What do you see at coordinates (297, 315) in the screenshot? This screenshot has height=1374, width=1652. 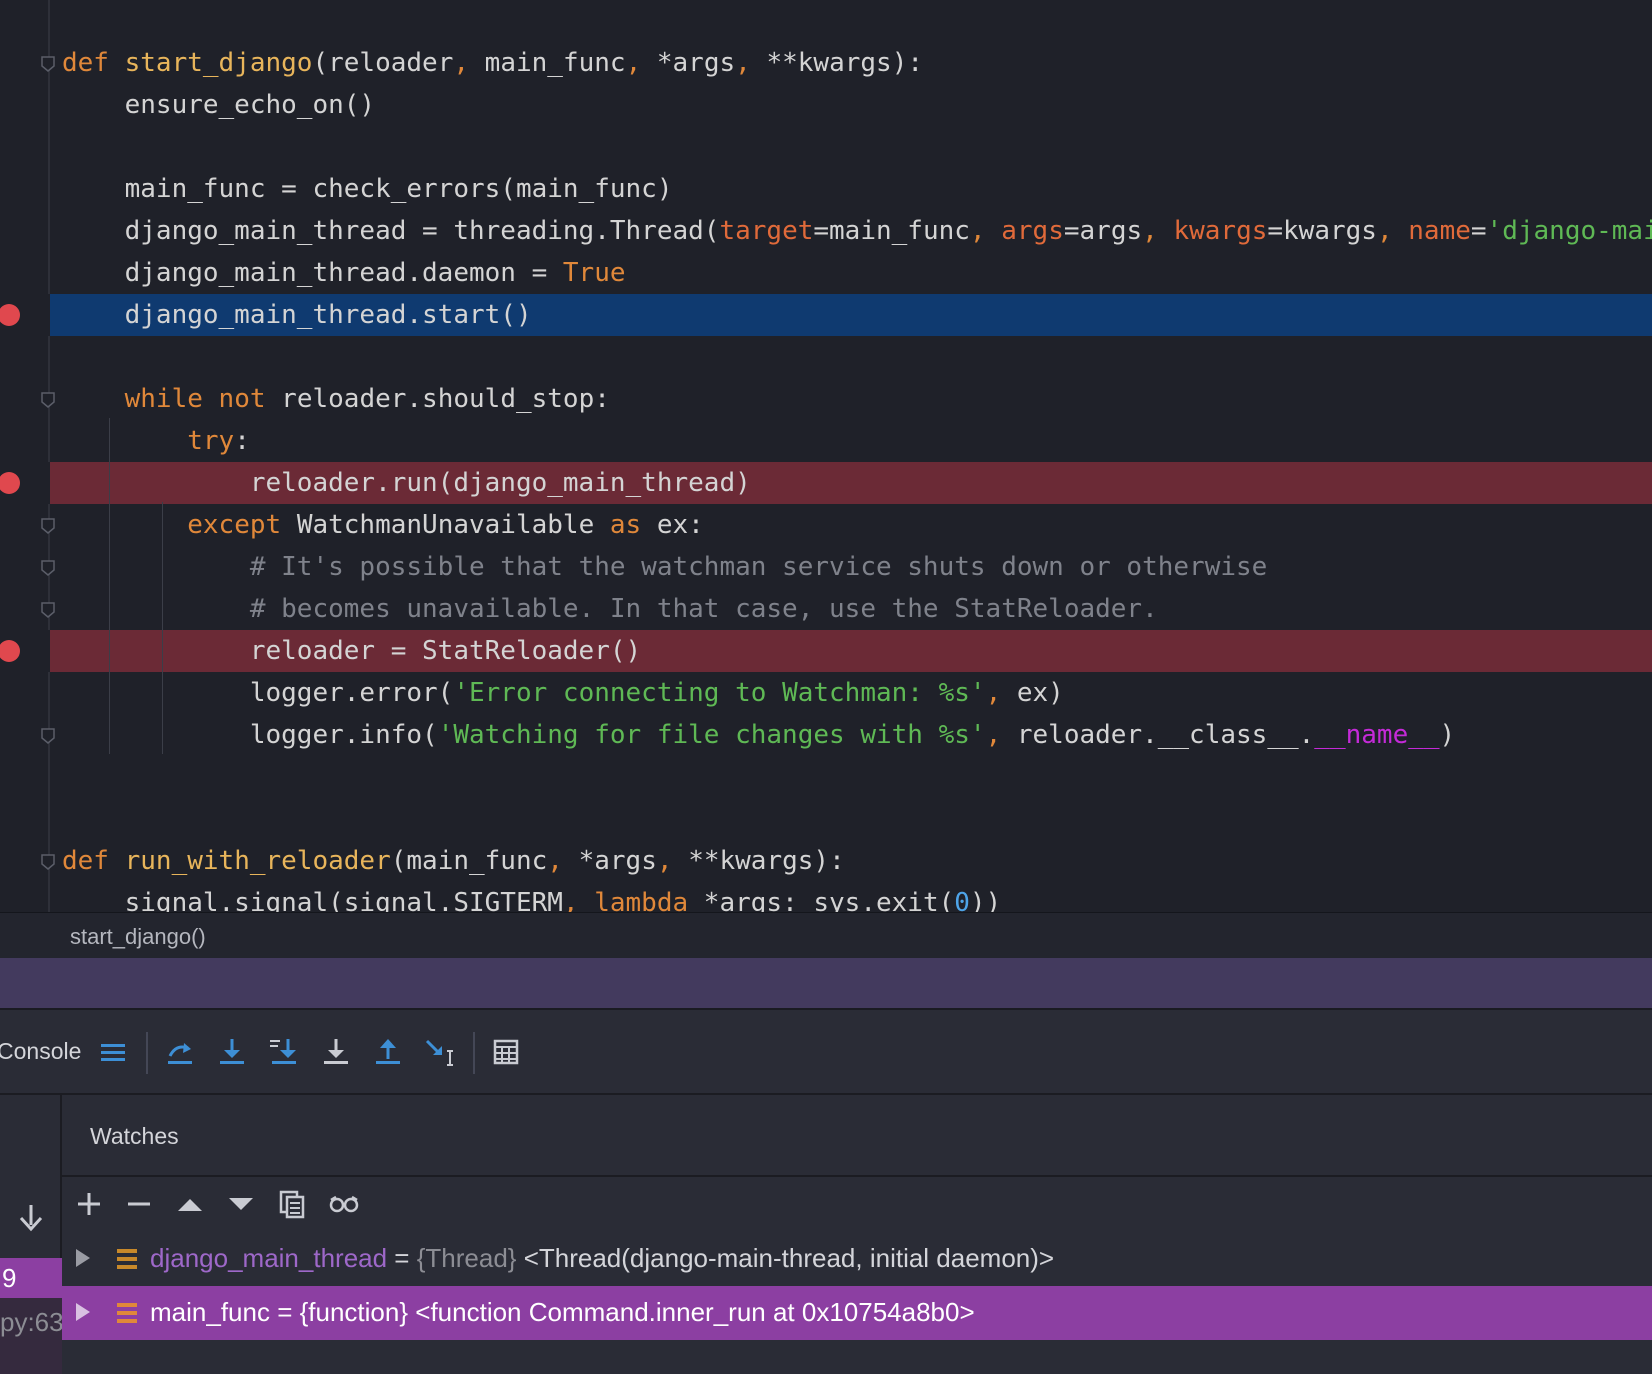 I see `code-token: django_main_thread.start()` at bounding box center [297, 315].